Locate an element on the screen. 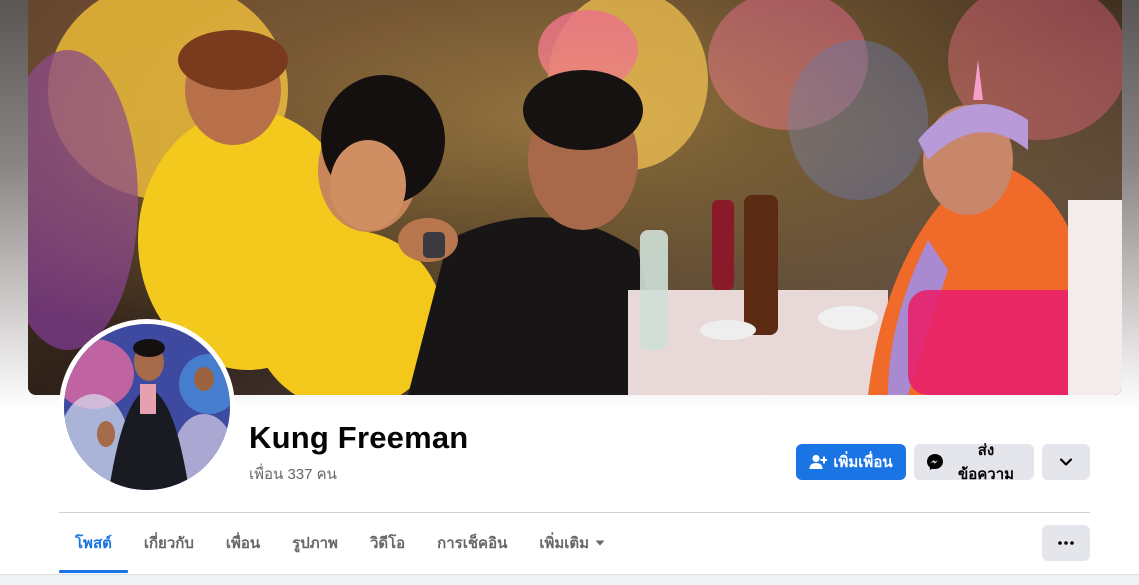  profile-name: Kung Freeman is located at coordinates (359, 437).